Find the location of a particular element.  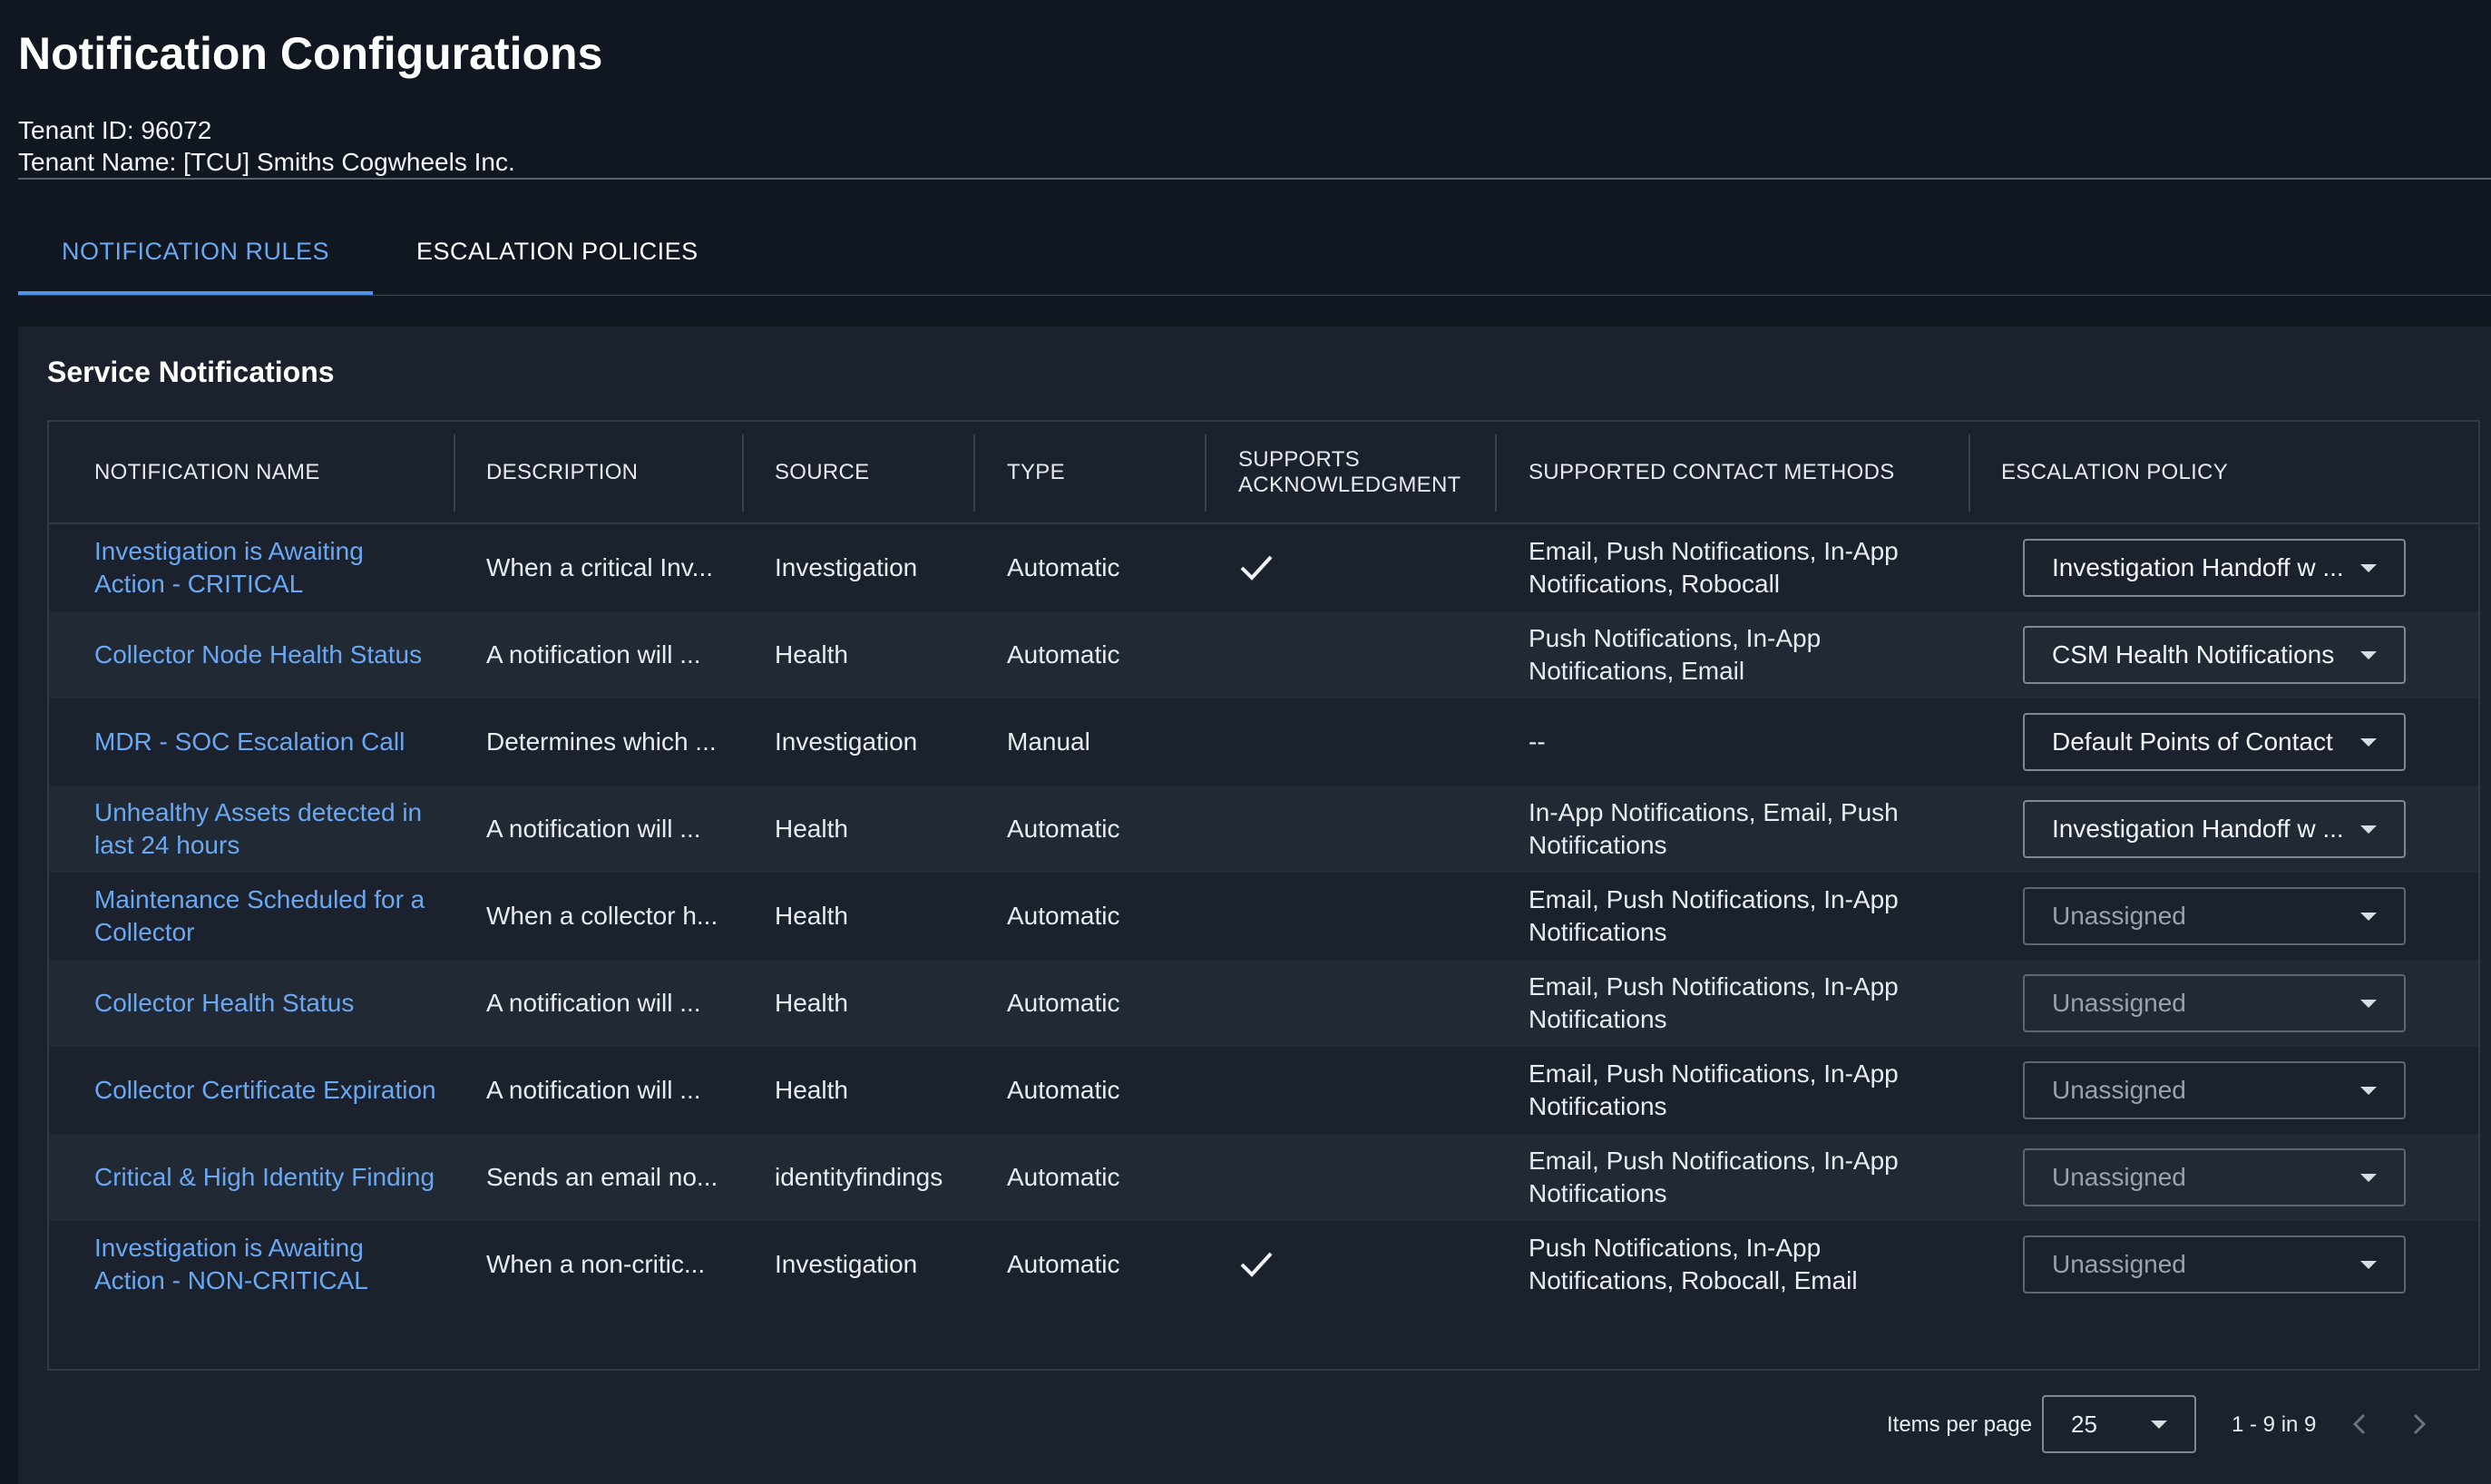

escalation-policy-select: Default Points of Contact is located at coordinates (2215, 742).